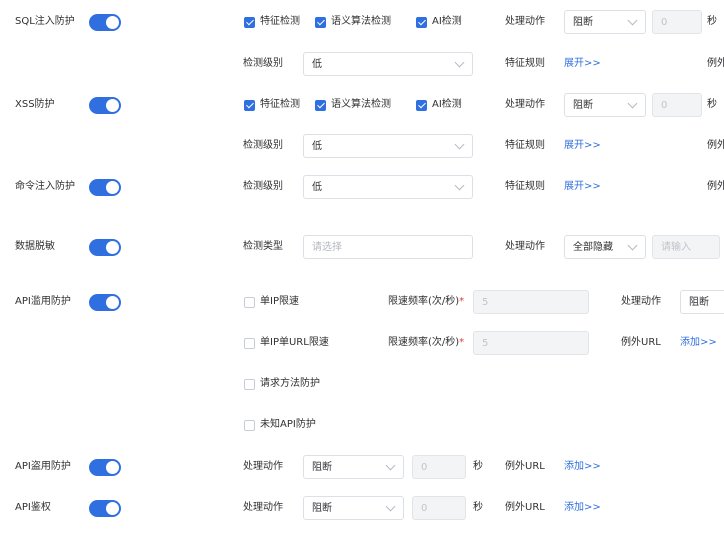 Image resolution: width=724 pixels, height=536 pixels. Describe the element at coordinates (105, 105) in the screenshot. I see `xss-toggle` at that location.